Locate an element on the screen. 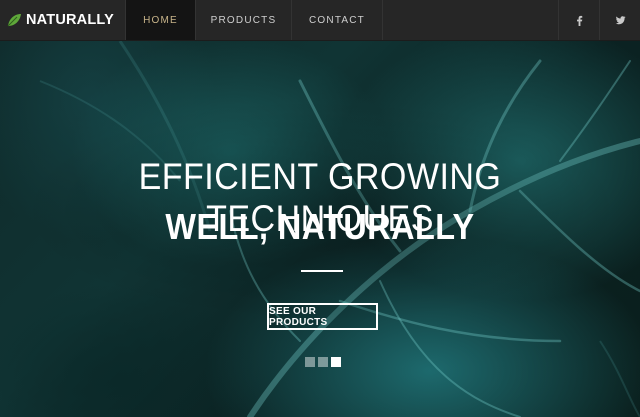 The height and width of the screenshot is (417, 640). facebook-icon is located at coordinates (579, 20).